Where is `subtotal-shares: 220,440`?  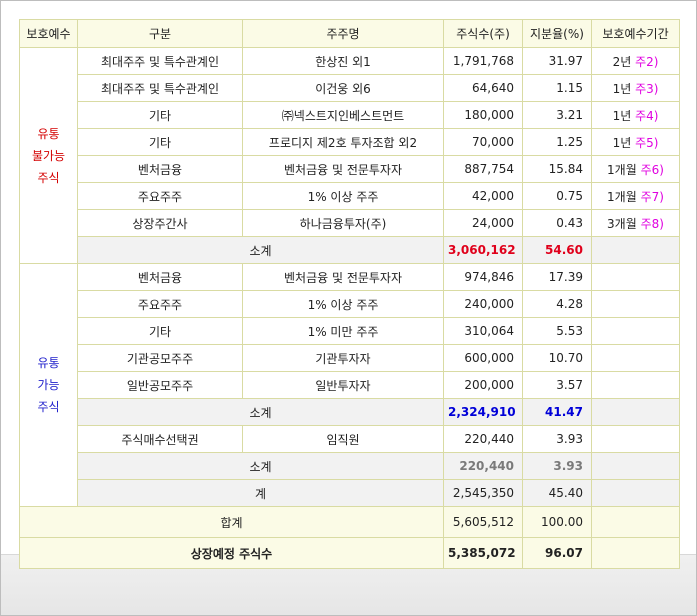 subtotal-shares: 220,440 is located at coordinates (483, 466).